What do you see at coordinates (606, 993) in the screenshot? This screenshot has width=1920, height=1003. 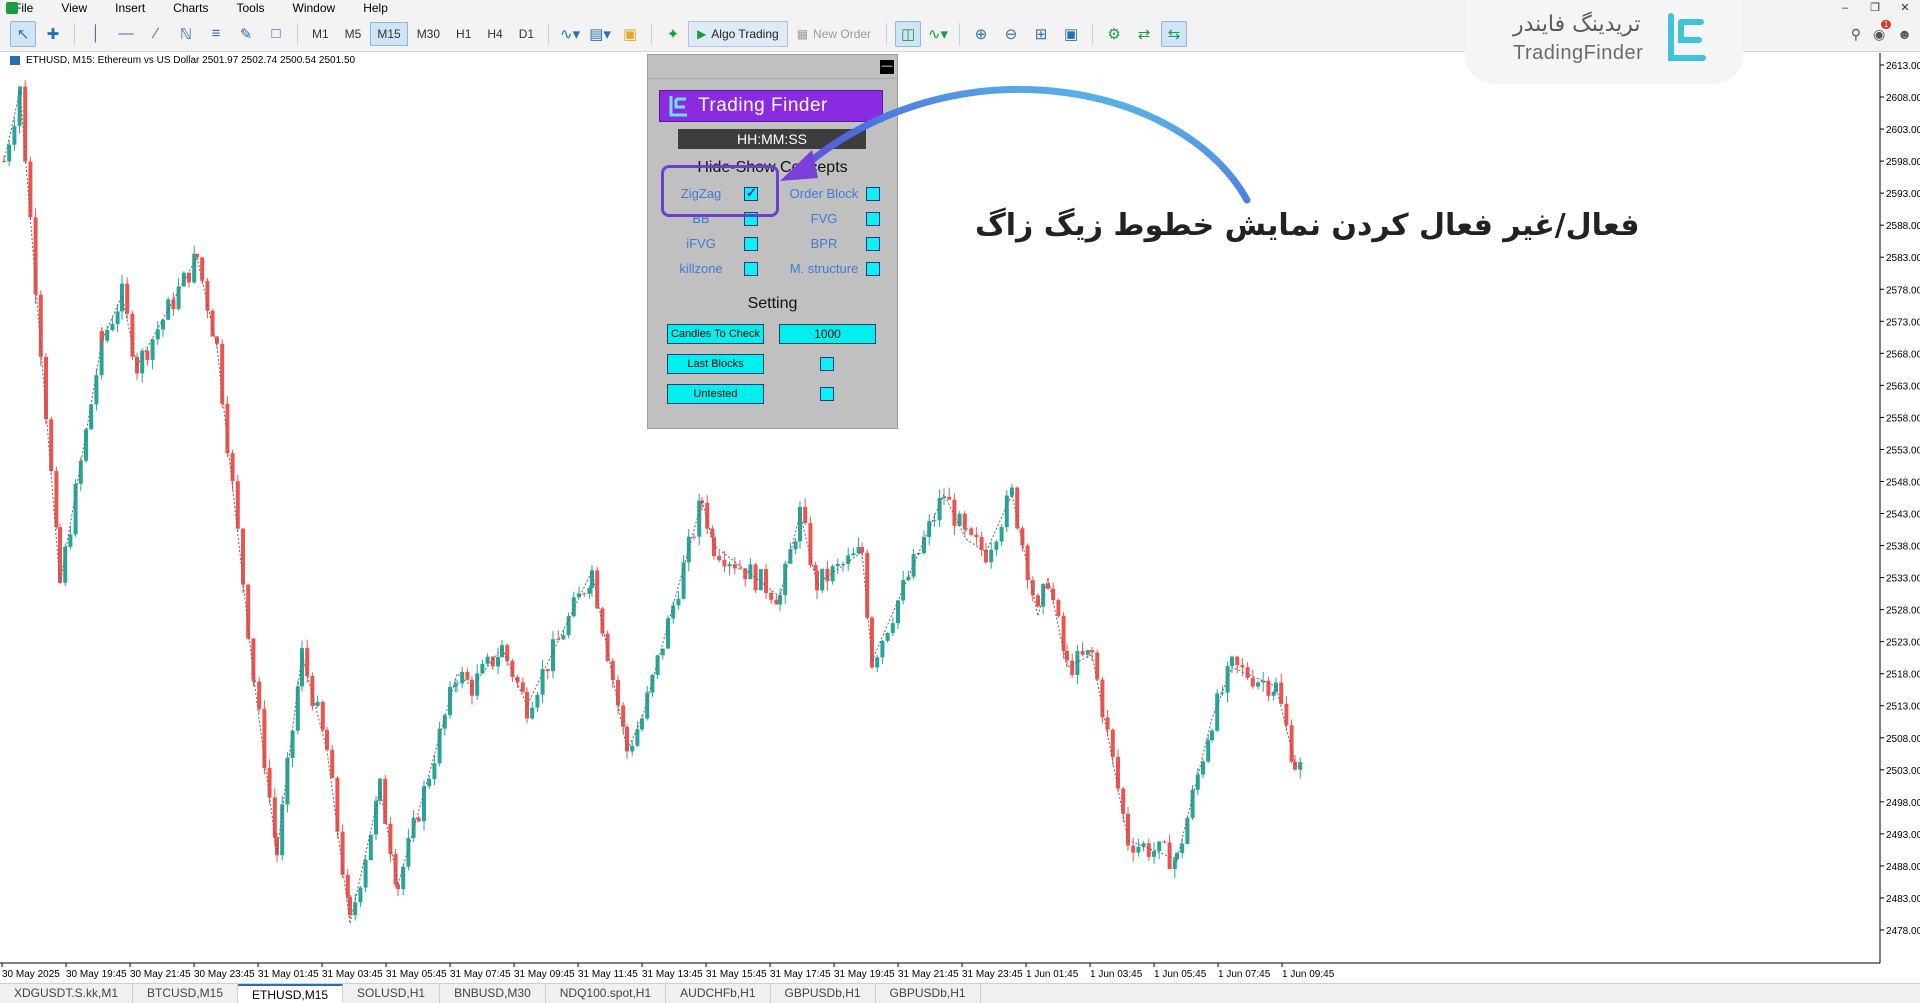 I see `tab-ndq100: NDQ100.spot,H1` at bounding box center [606, 993].